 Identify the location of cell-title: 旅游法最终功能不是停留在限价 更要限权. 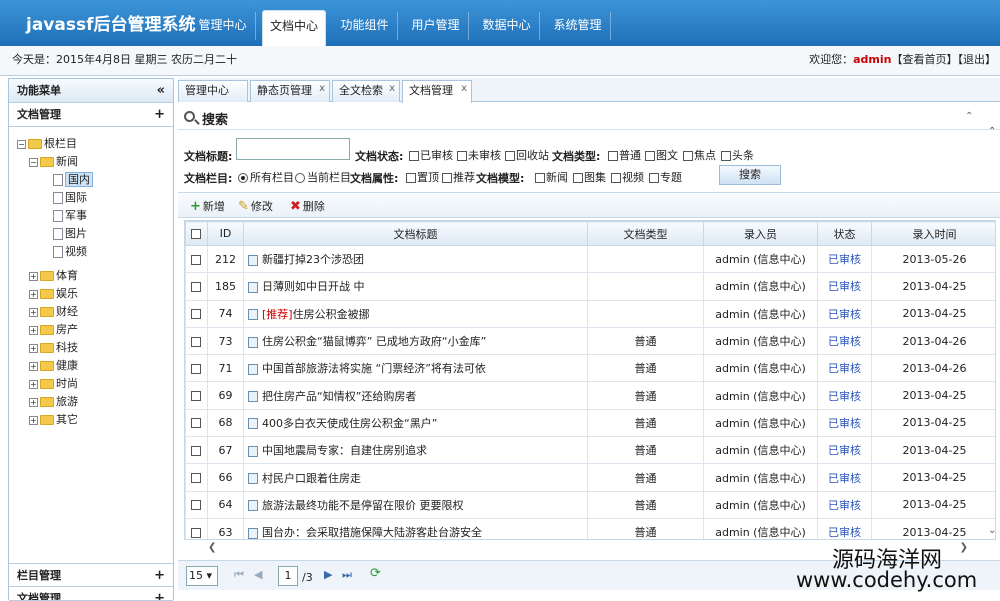
(415, 504).